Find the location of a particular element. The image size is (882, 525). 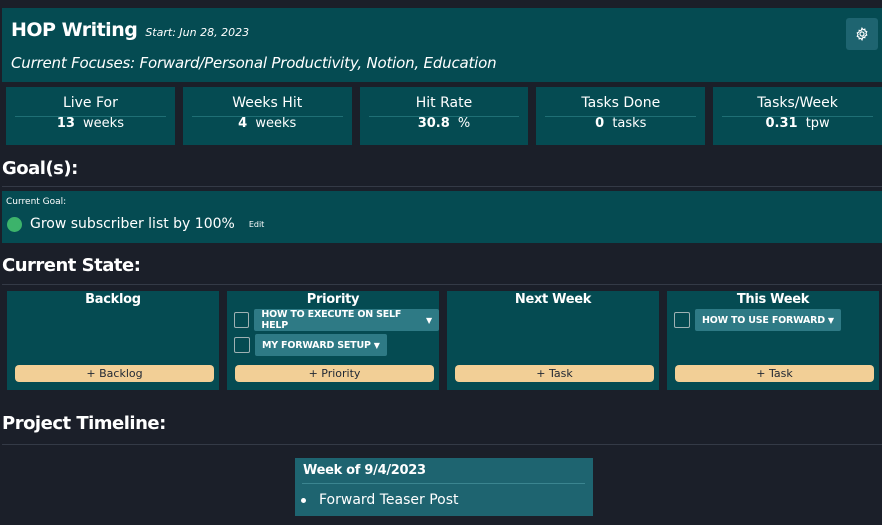

goal-row: Grow subscriber list by 100% Edit is located at coordinates (135, 224).